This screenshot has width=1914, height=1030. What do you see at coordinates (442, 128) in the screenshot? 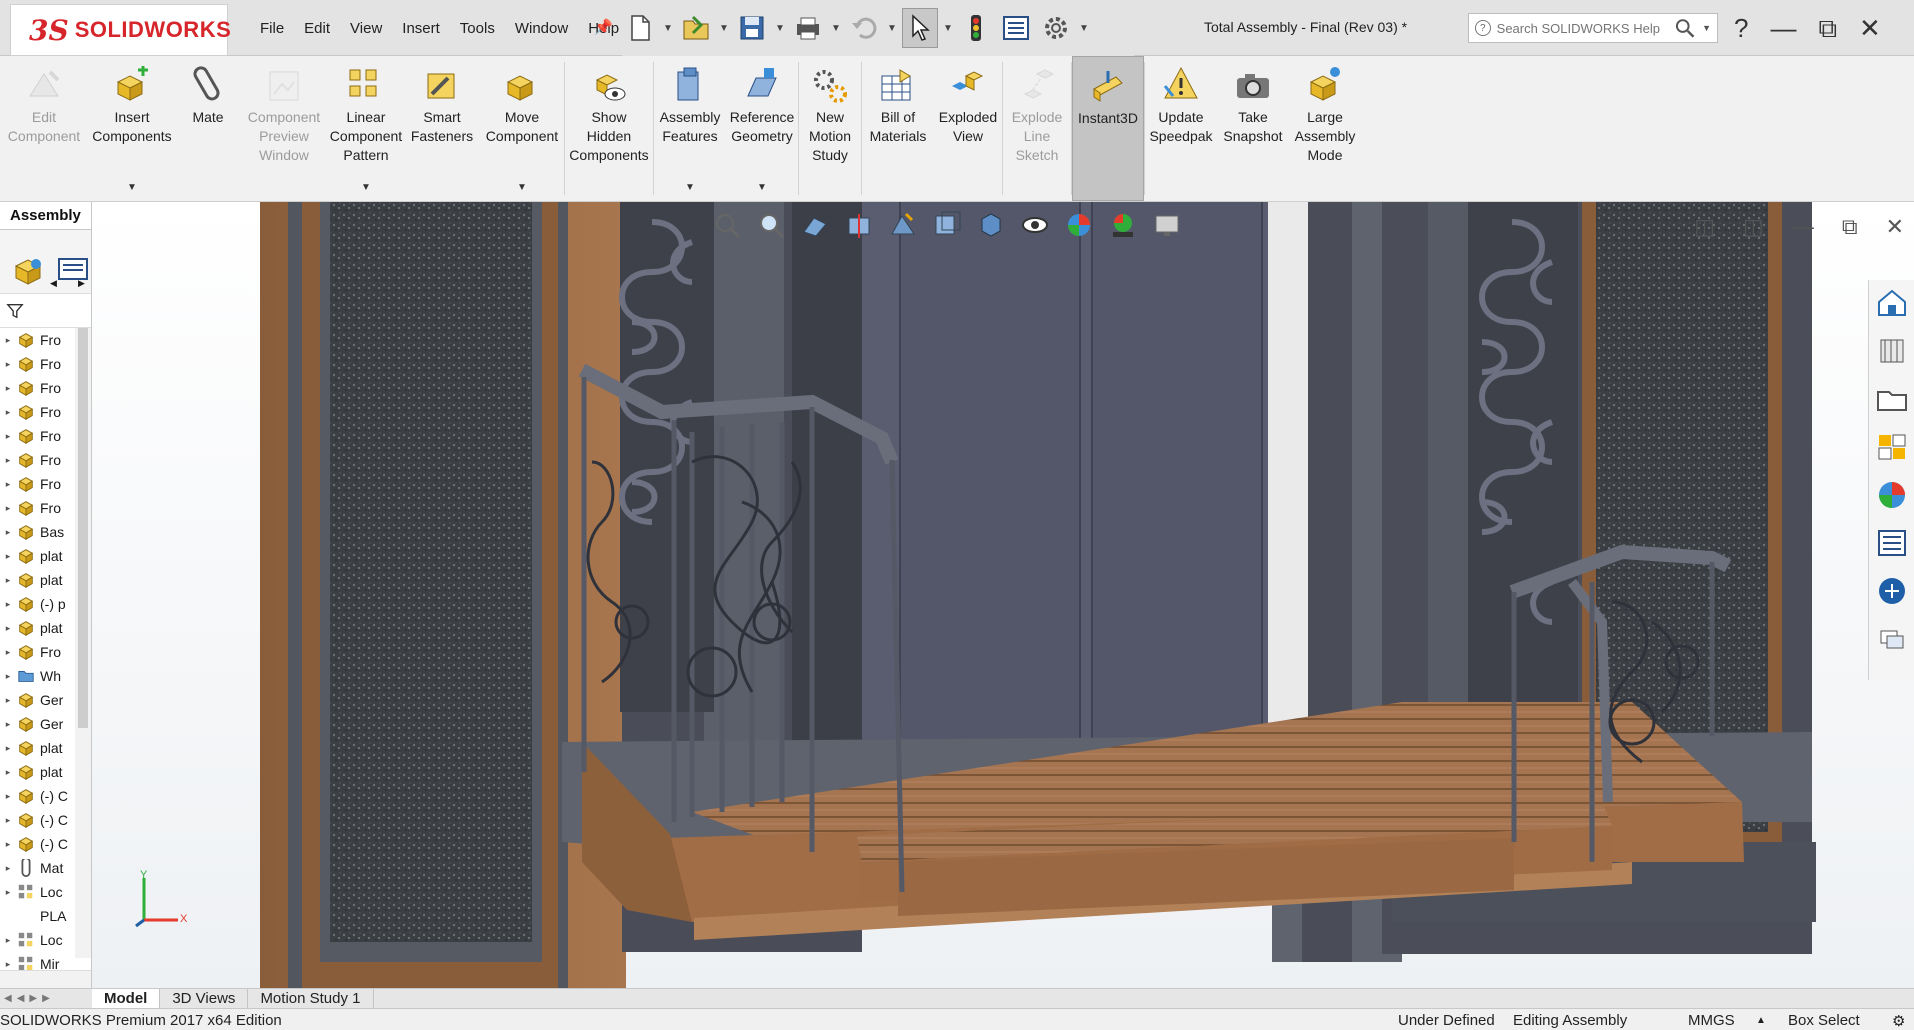
I see `ribbon-button-smart-fasteners: Smart Fasteners` at bounding box center [442, 128].